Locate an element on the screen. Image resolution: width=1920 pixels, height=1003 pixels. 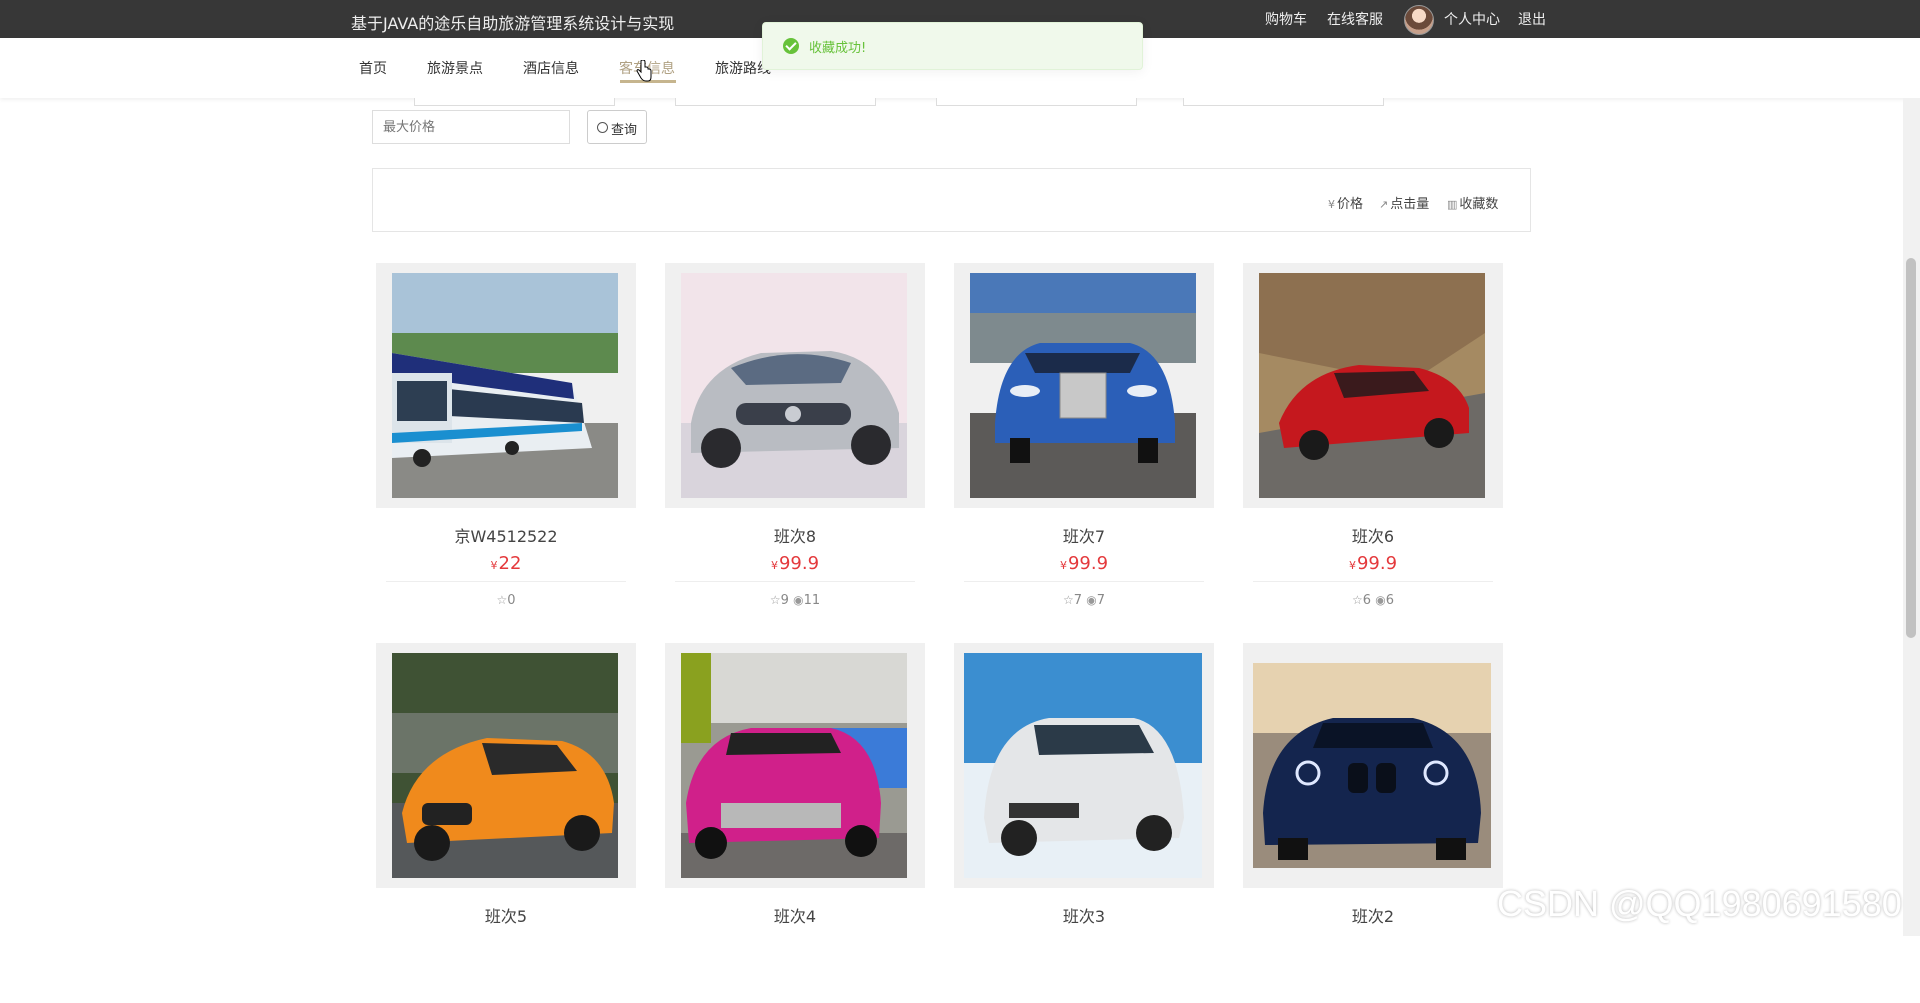
online-service-link: 在线客服 is located at coordinates (1355, 19).